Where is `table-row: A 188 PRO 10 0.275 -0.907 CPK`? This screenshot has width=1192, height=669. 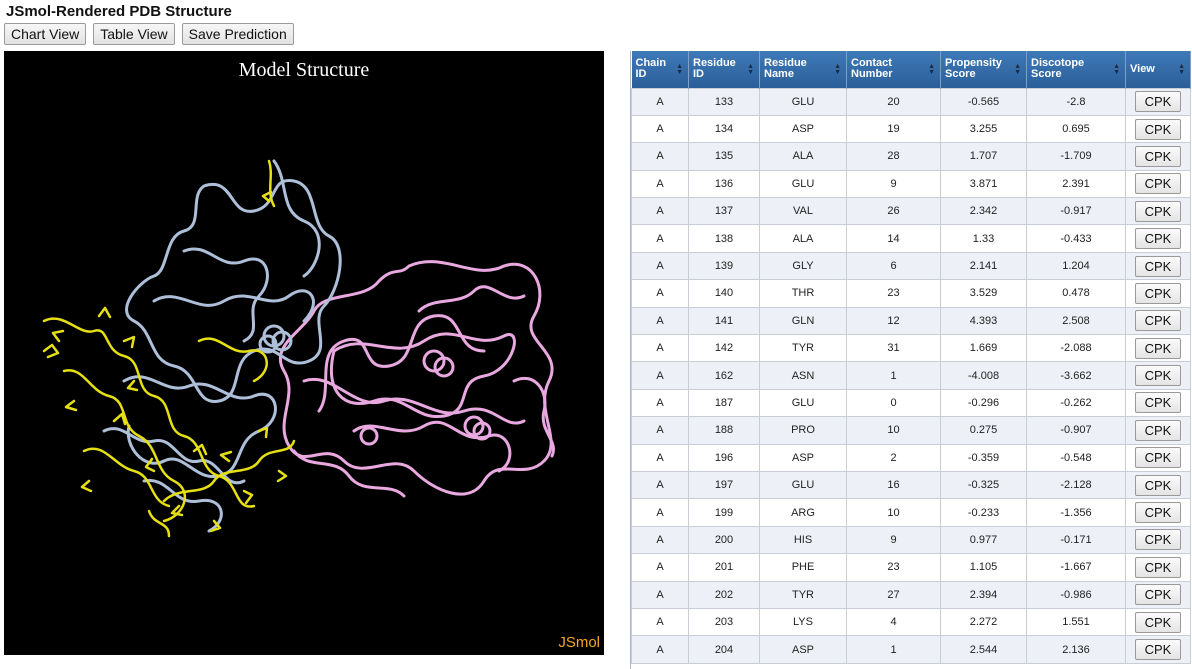 table-row: A 188 PRO 10 0.275 -0.907 CPK is located at coordinates (911, 430).